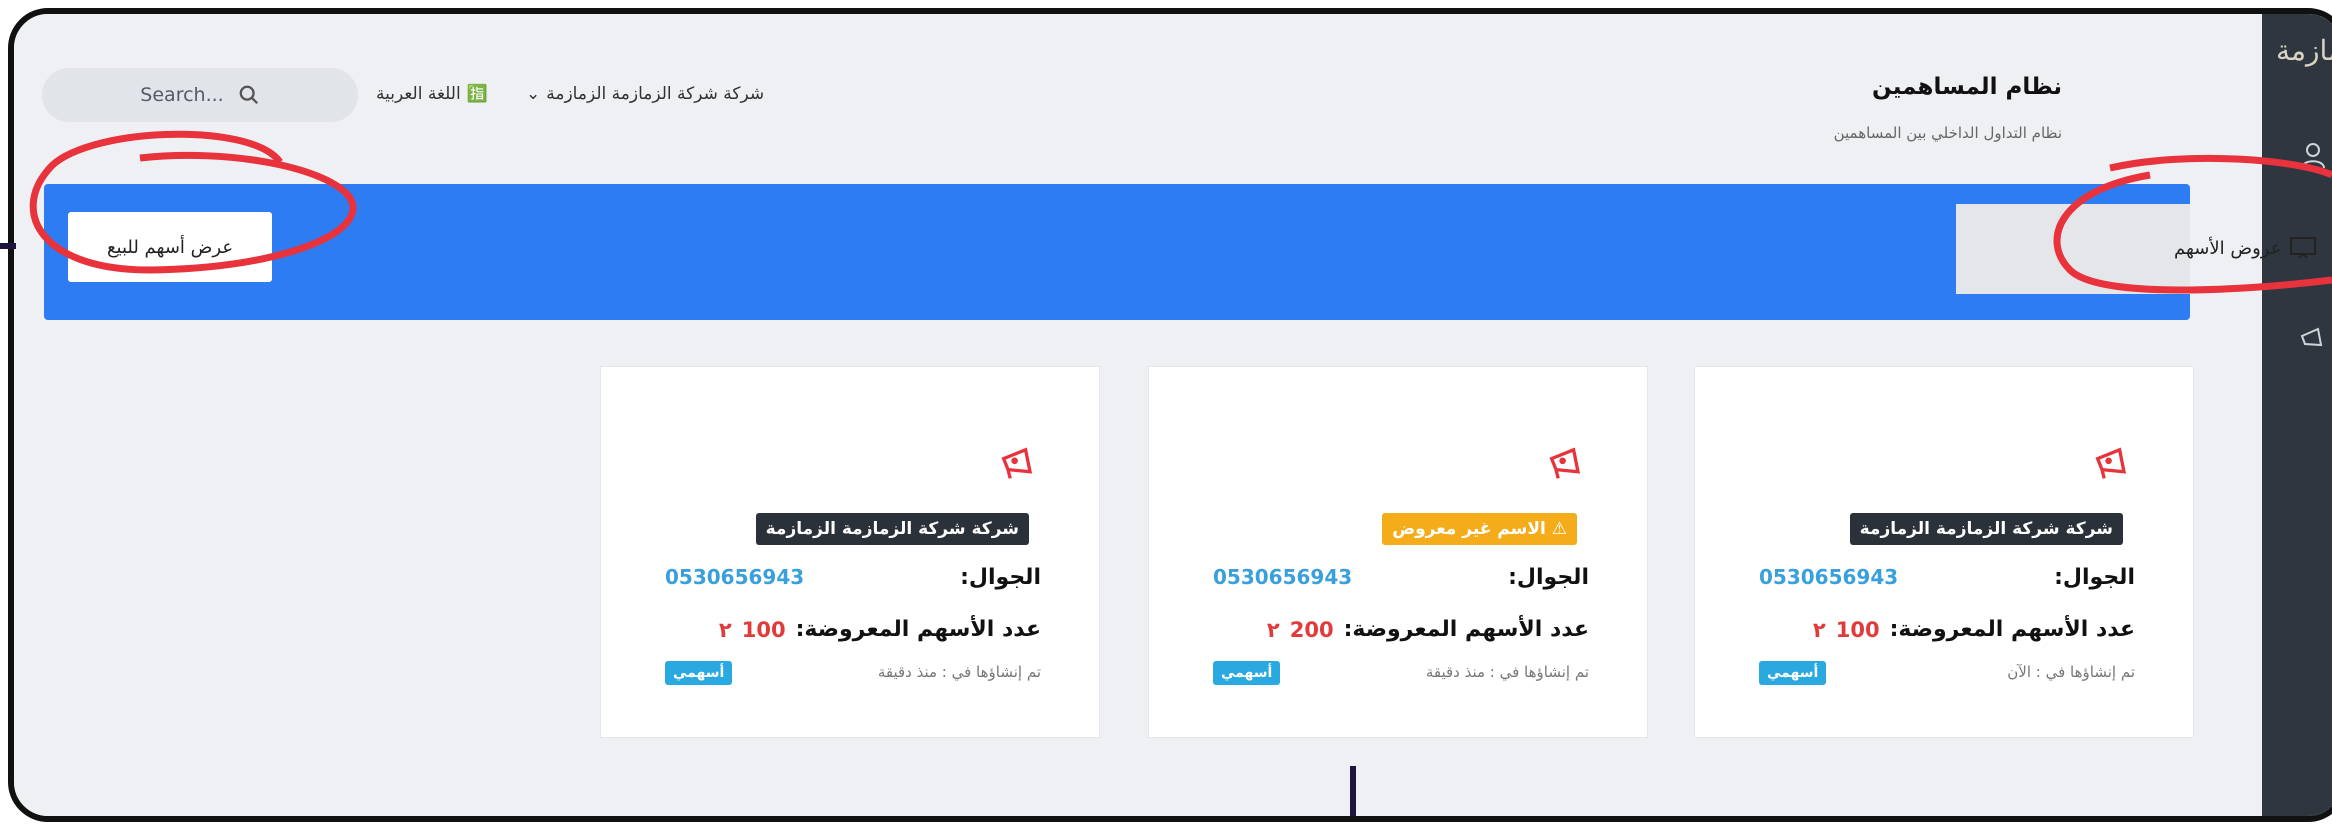 This screenshot has width=2332, height=830. Describe the element at coordinates (248, 95) in the screenshot. I see `search-icon` at that location.